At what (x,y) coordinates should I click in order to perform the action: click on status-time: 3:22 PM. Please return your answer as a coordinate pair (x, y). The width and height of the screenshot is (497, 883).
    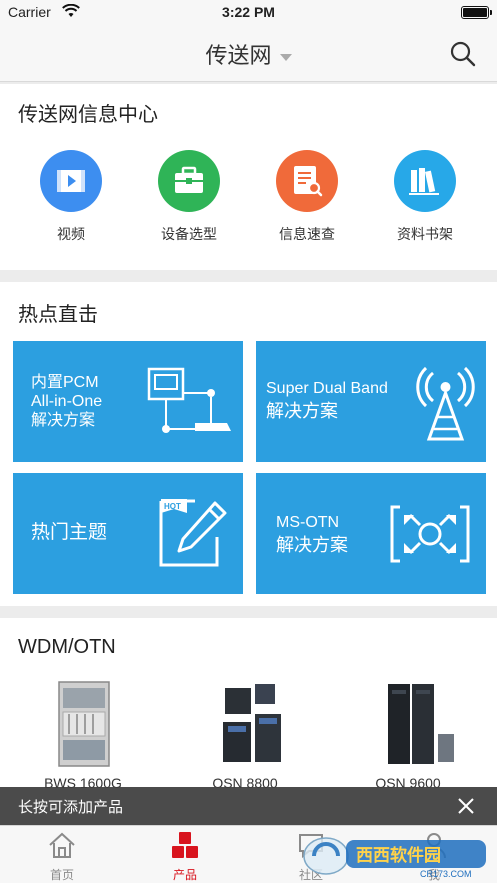
    Looking at the image, I should click on (248, 12).